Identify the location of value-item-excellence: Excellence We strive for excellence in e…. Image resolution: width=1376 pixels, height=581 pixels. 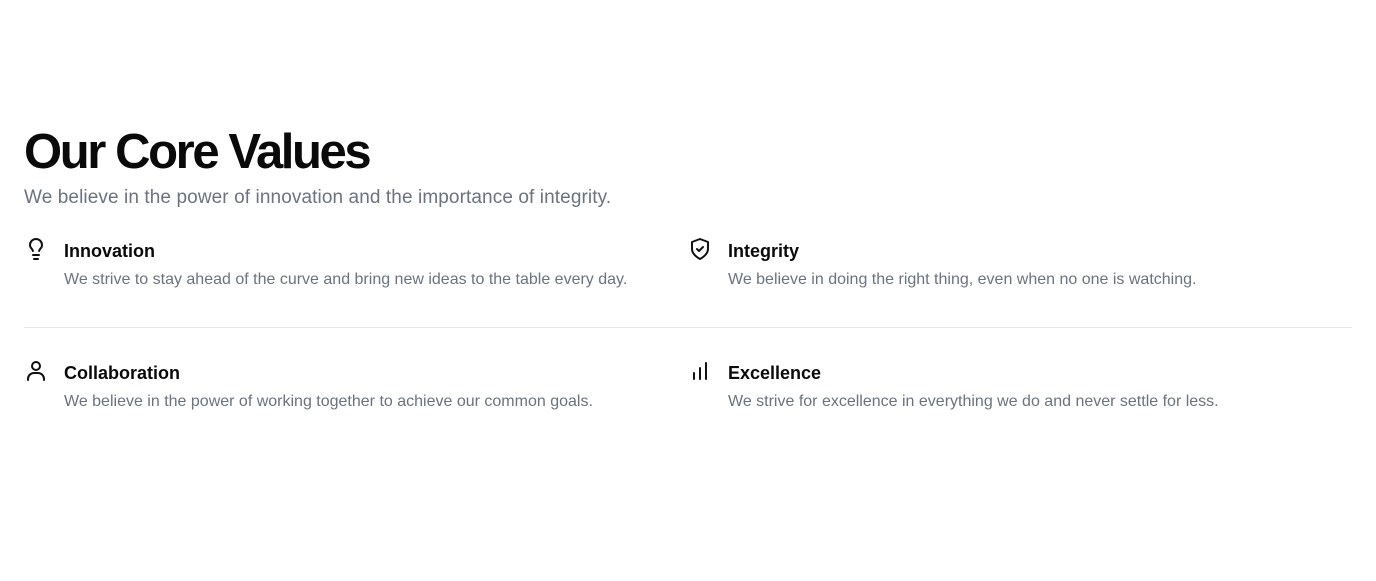
(1020, 387).